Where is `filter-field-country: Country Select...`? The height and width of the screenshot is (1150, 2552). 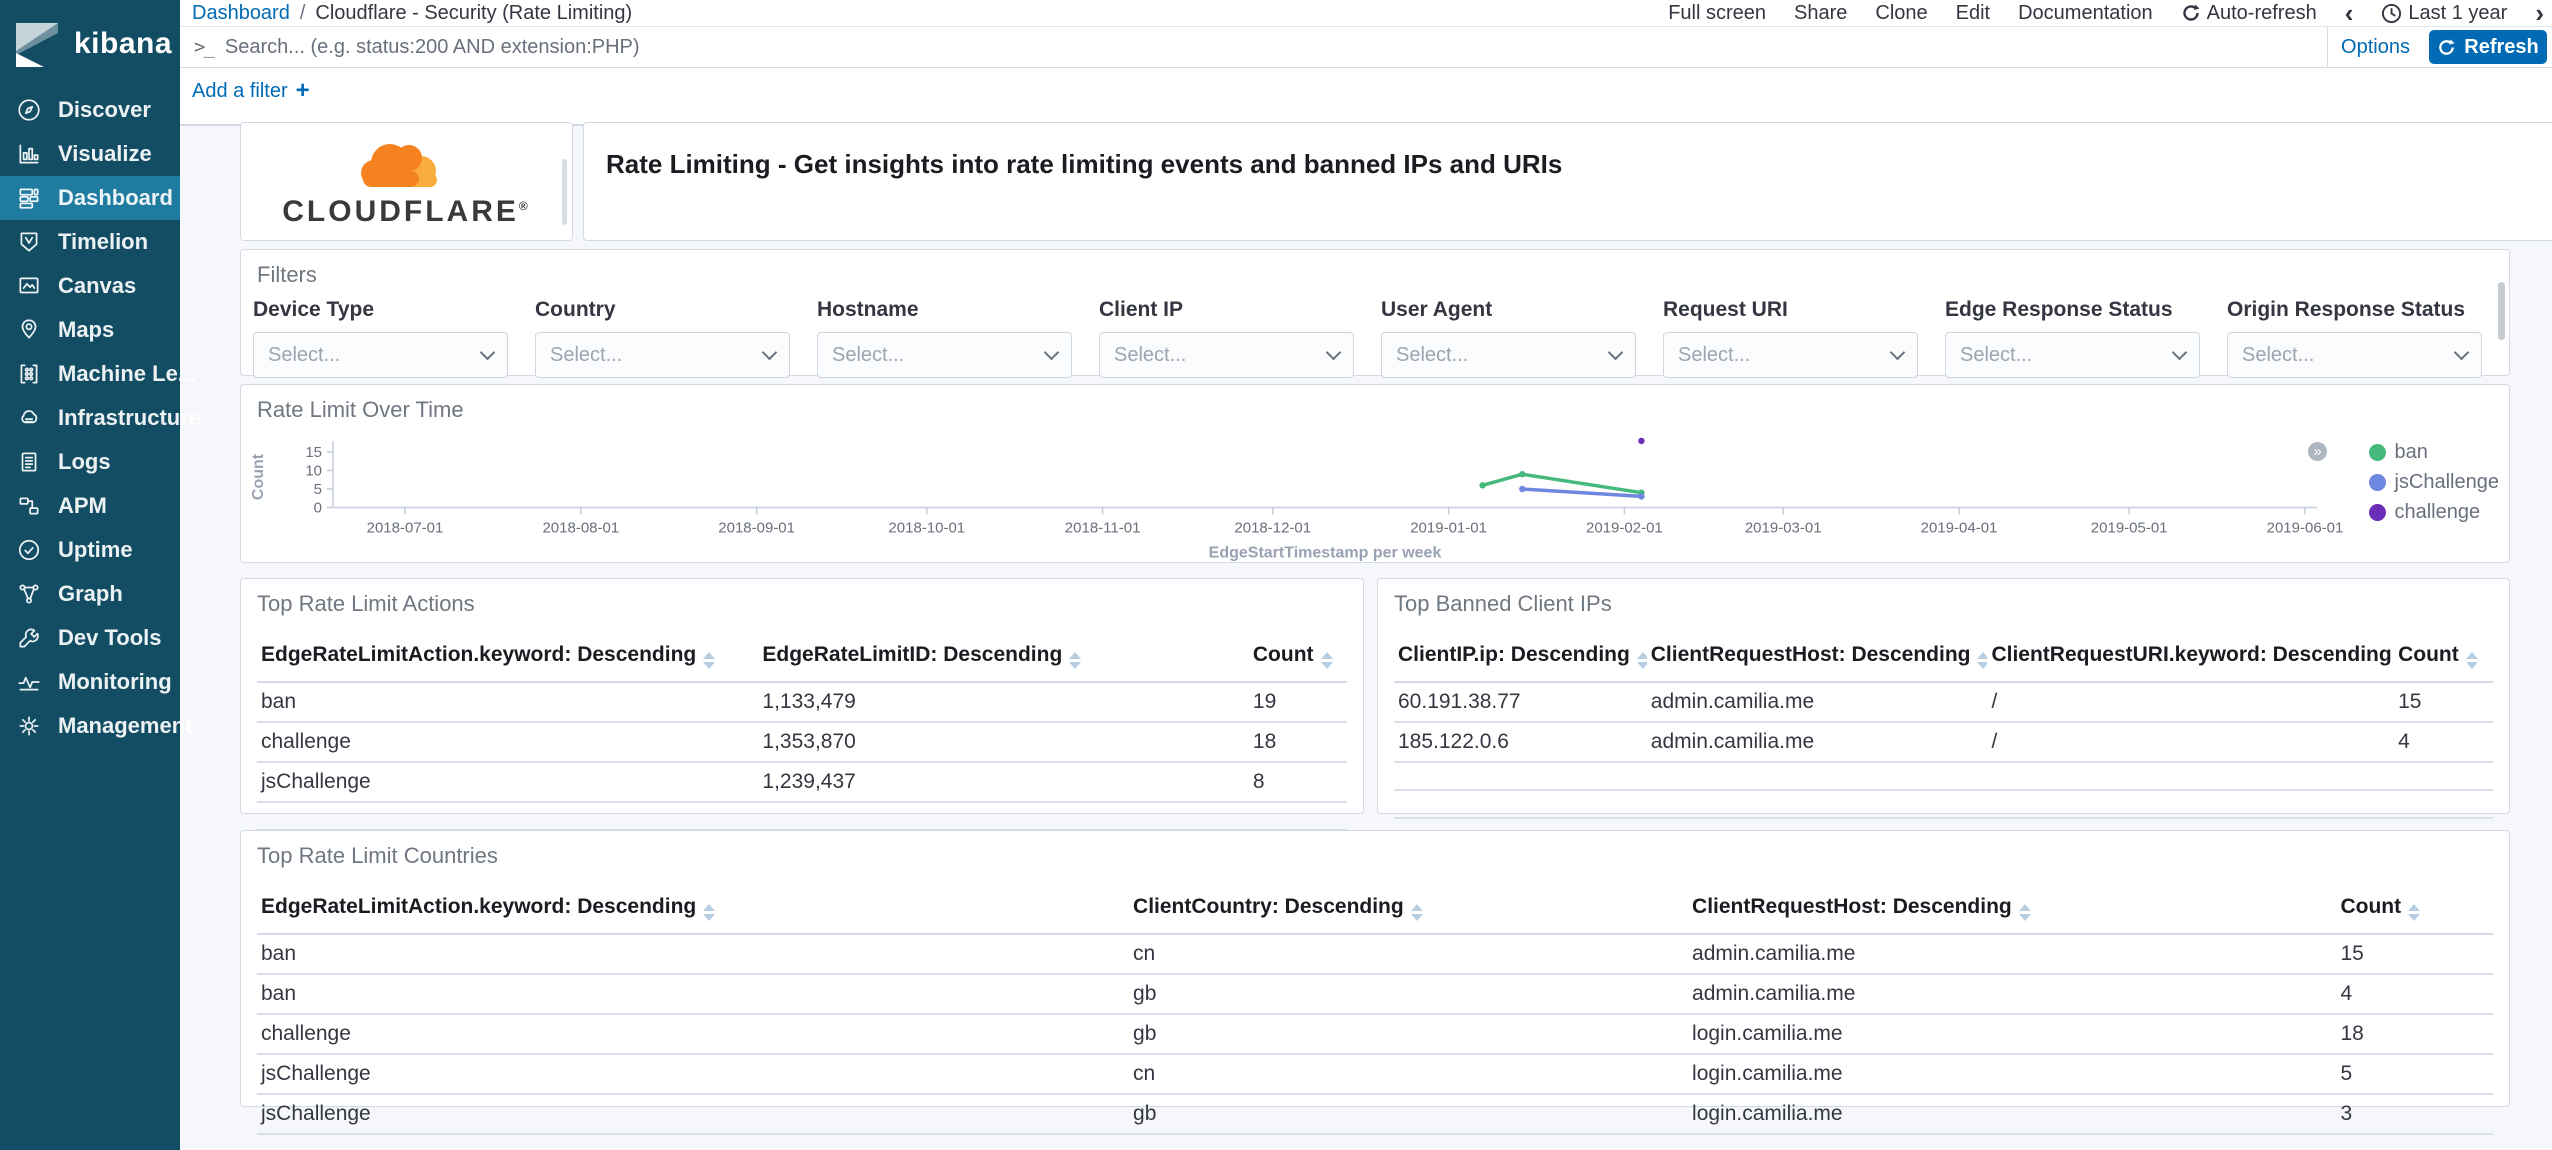
filter-field-country: Country Select... is located at coordinates (662, 338).